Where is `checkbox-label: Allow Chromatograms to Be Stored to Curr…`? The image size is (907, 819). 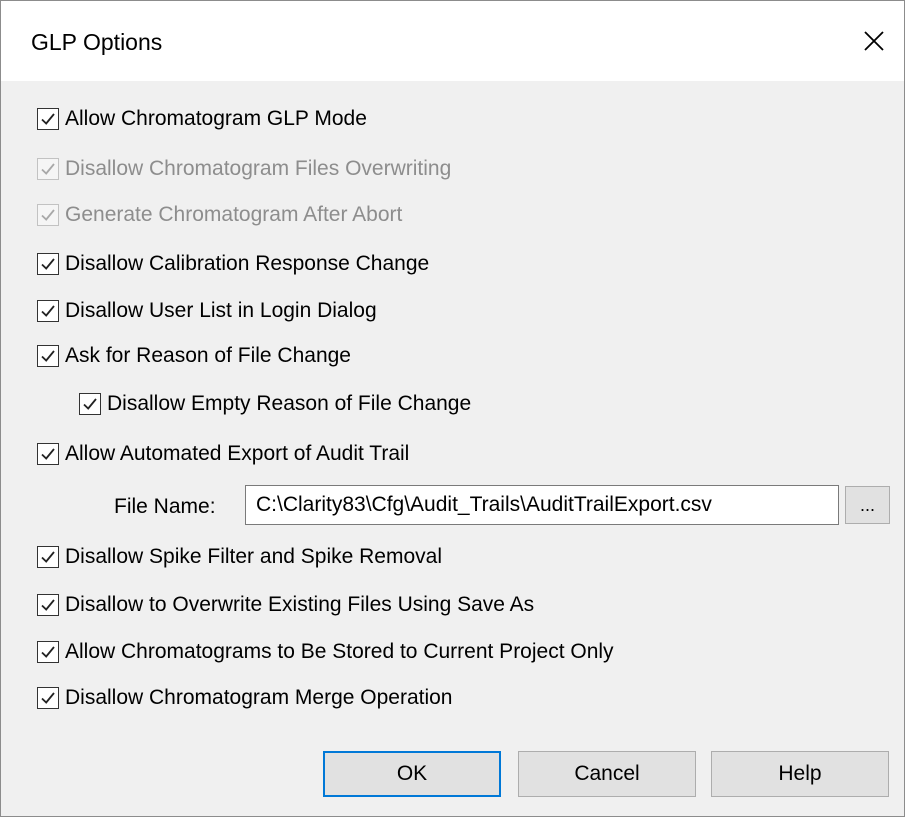
checkbox-label: Allow Chromatograms to Be Stored to Curr… is located at coordinates (339, 651).